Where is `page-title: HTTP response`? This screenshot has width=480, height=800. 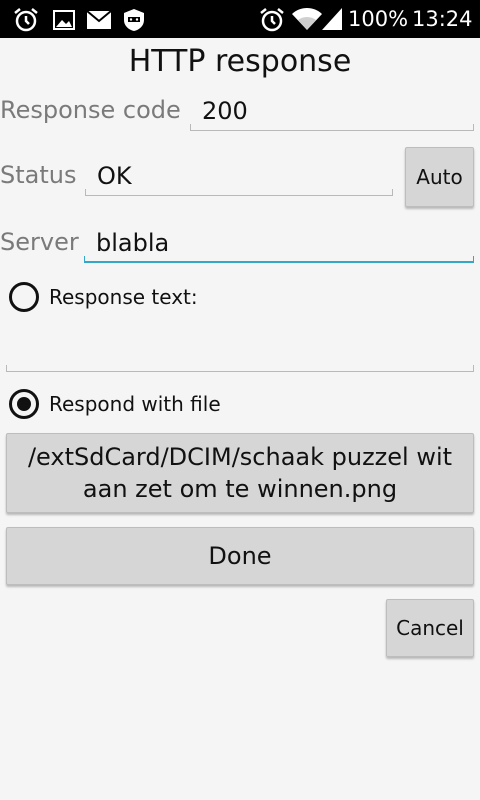
page-title: HTTP response is located at coordinates (240, 61).